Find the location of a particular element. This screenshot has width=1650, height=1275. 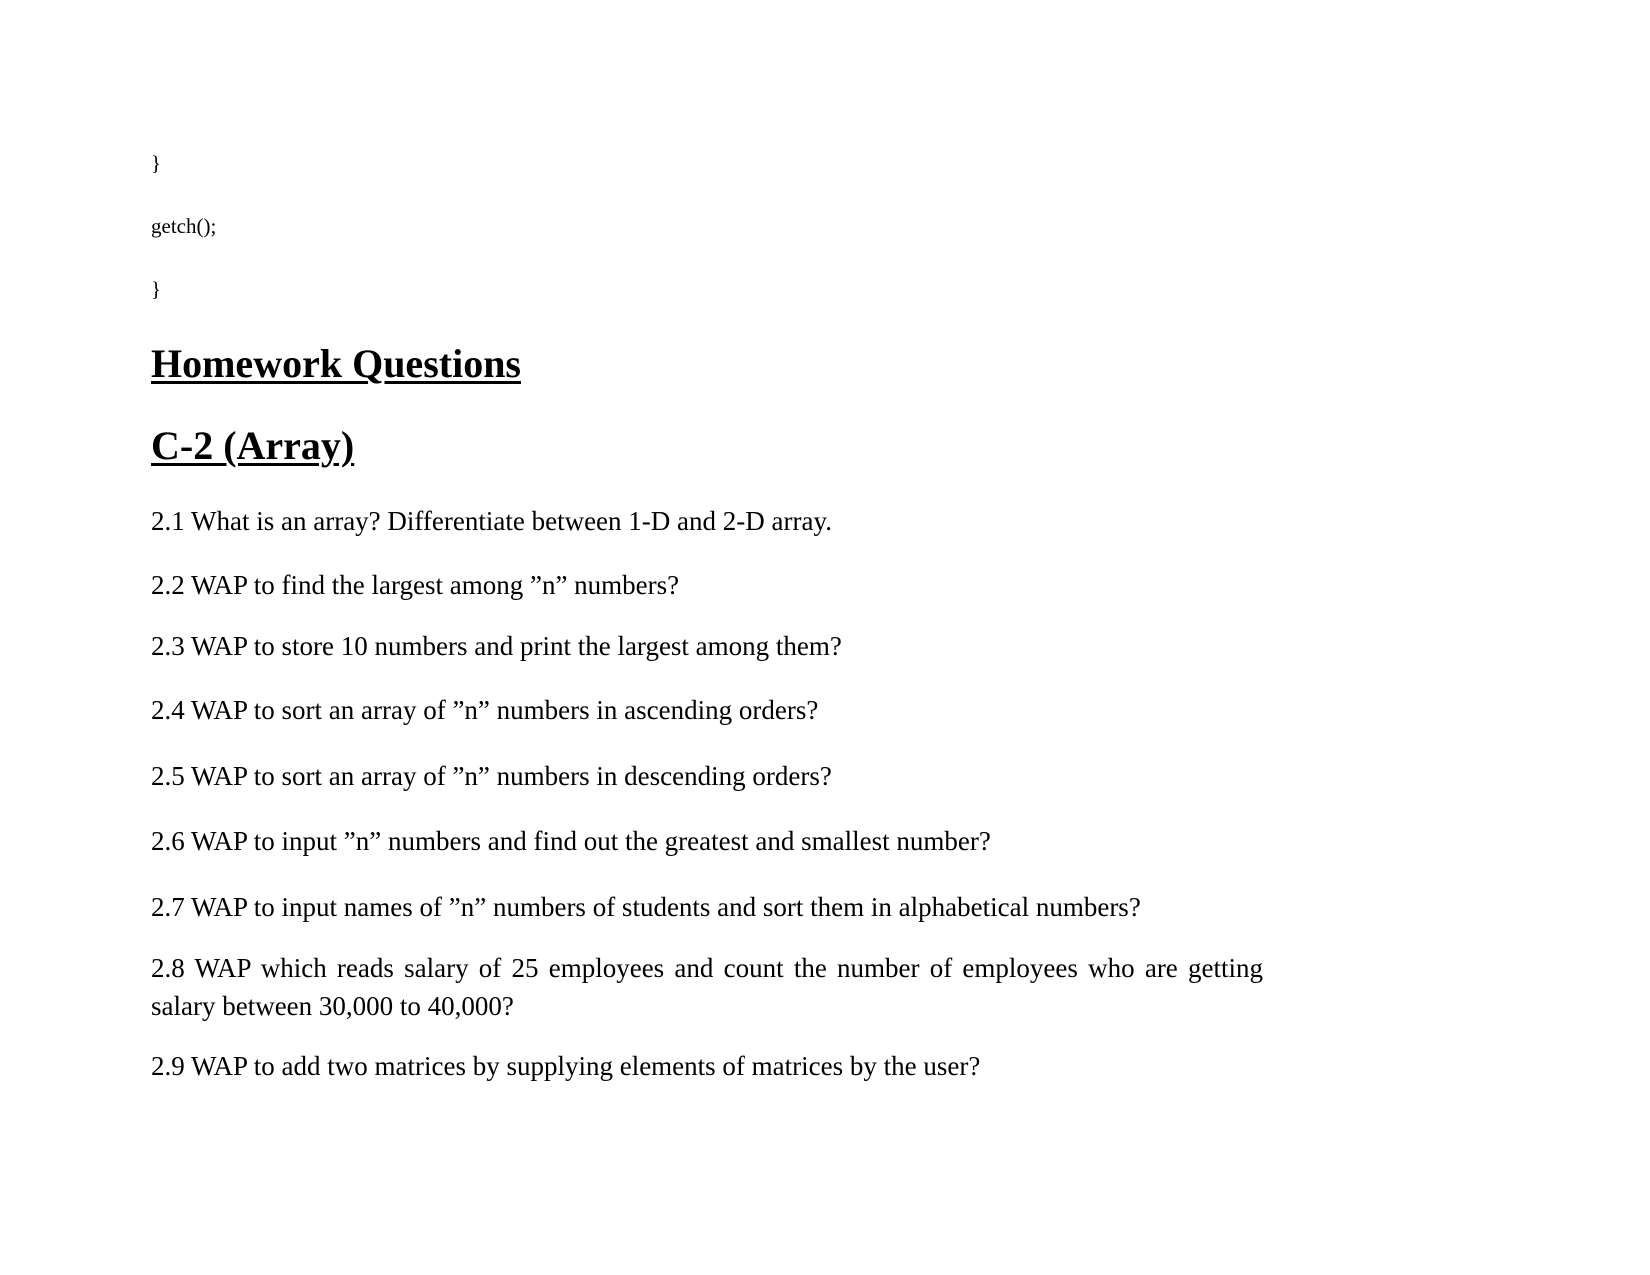

section-heading: C-2 (Array) is located at coordinates (253, 445).